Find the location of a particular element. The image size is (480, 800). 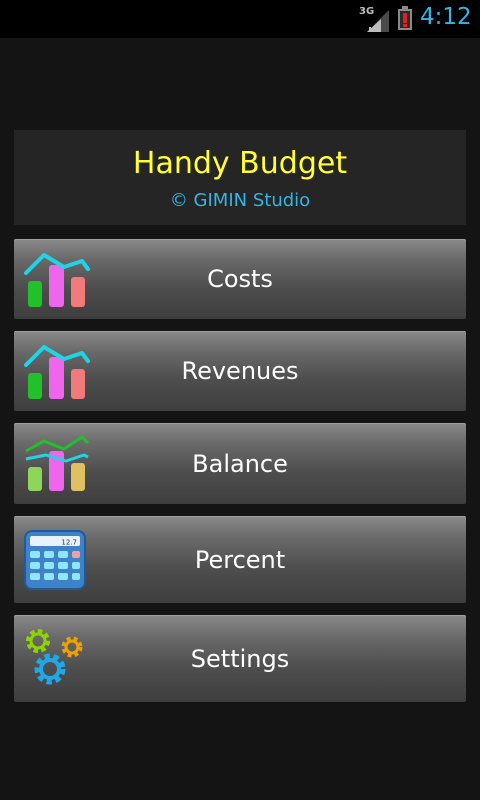

settings-label: Settings is located at coordinates (240, 659).